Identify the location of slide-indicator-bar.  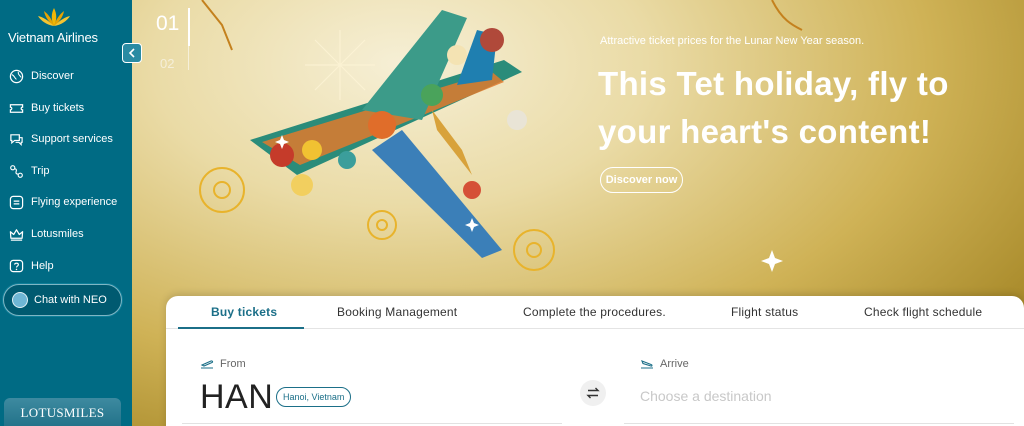
(189, 27).